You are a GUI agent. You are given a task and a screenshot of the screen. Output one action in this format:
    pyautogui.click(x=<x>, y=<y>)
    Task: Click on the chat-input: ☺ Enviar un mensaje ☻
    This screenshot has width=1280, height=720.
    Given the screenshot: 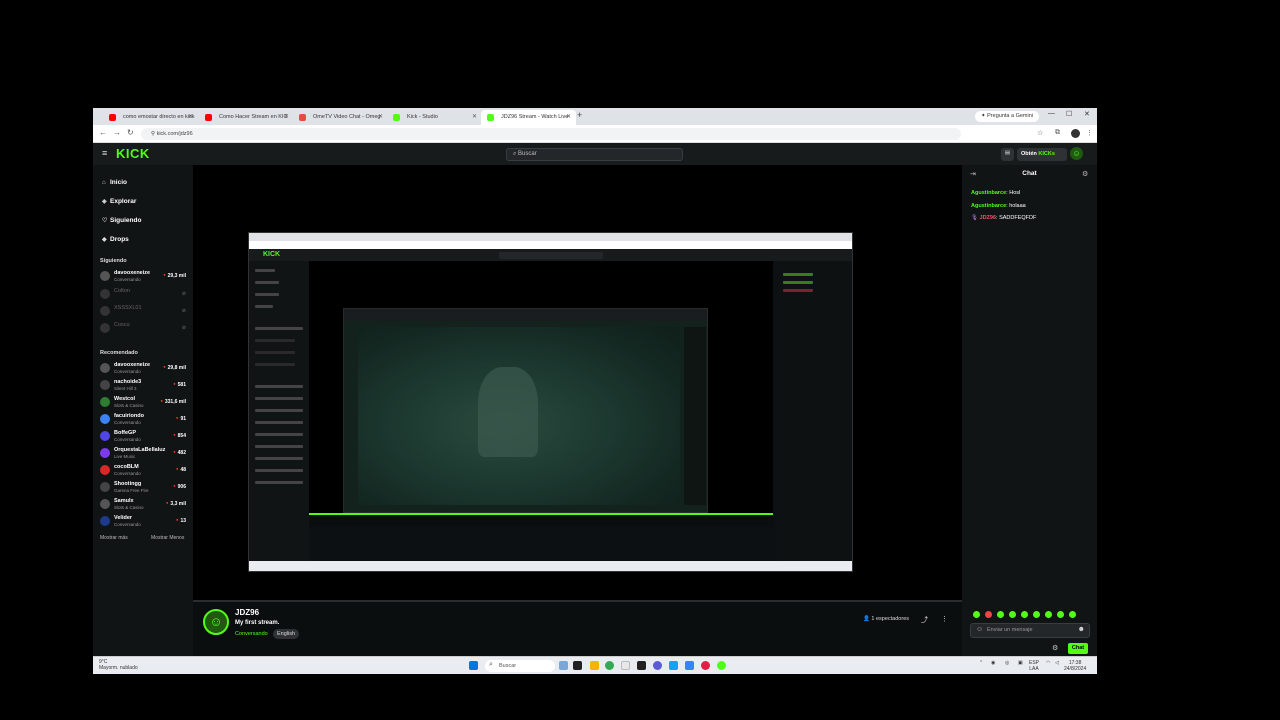 What is the action you would take?
    pyautogui.click(x=1030, y=630)
    